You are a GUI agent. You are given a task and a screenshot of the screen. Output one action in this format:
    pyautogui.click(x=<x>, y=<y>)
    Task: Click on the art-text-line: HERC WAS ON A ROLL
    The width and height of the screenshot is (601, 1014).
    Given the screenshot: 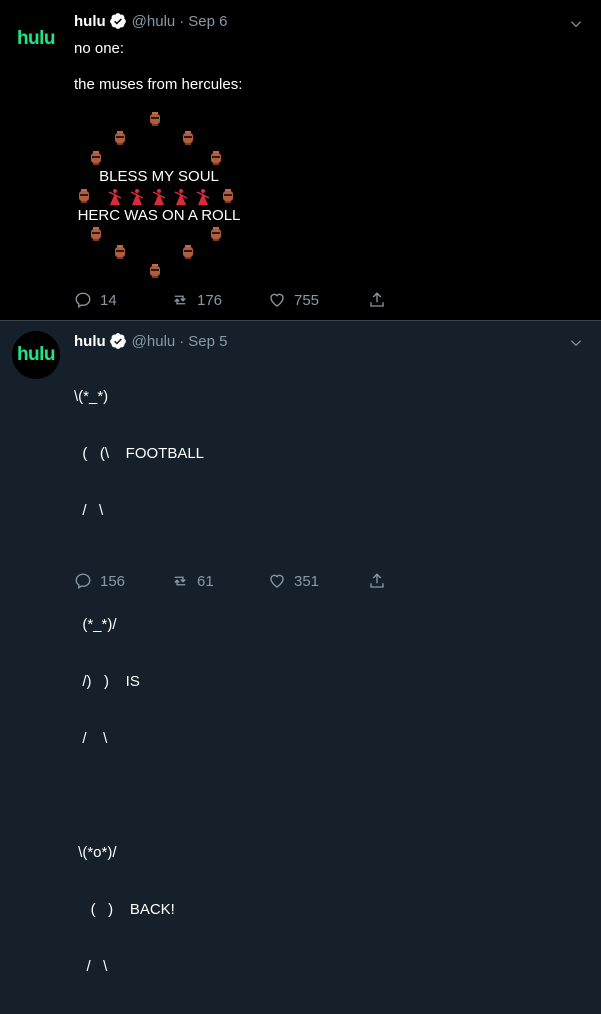 What is the action you would take?
    pyautogui.click(x=159, y=215)
    